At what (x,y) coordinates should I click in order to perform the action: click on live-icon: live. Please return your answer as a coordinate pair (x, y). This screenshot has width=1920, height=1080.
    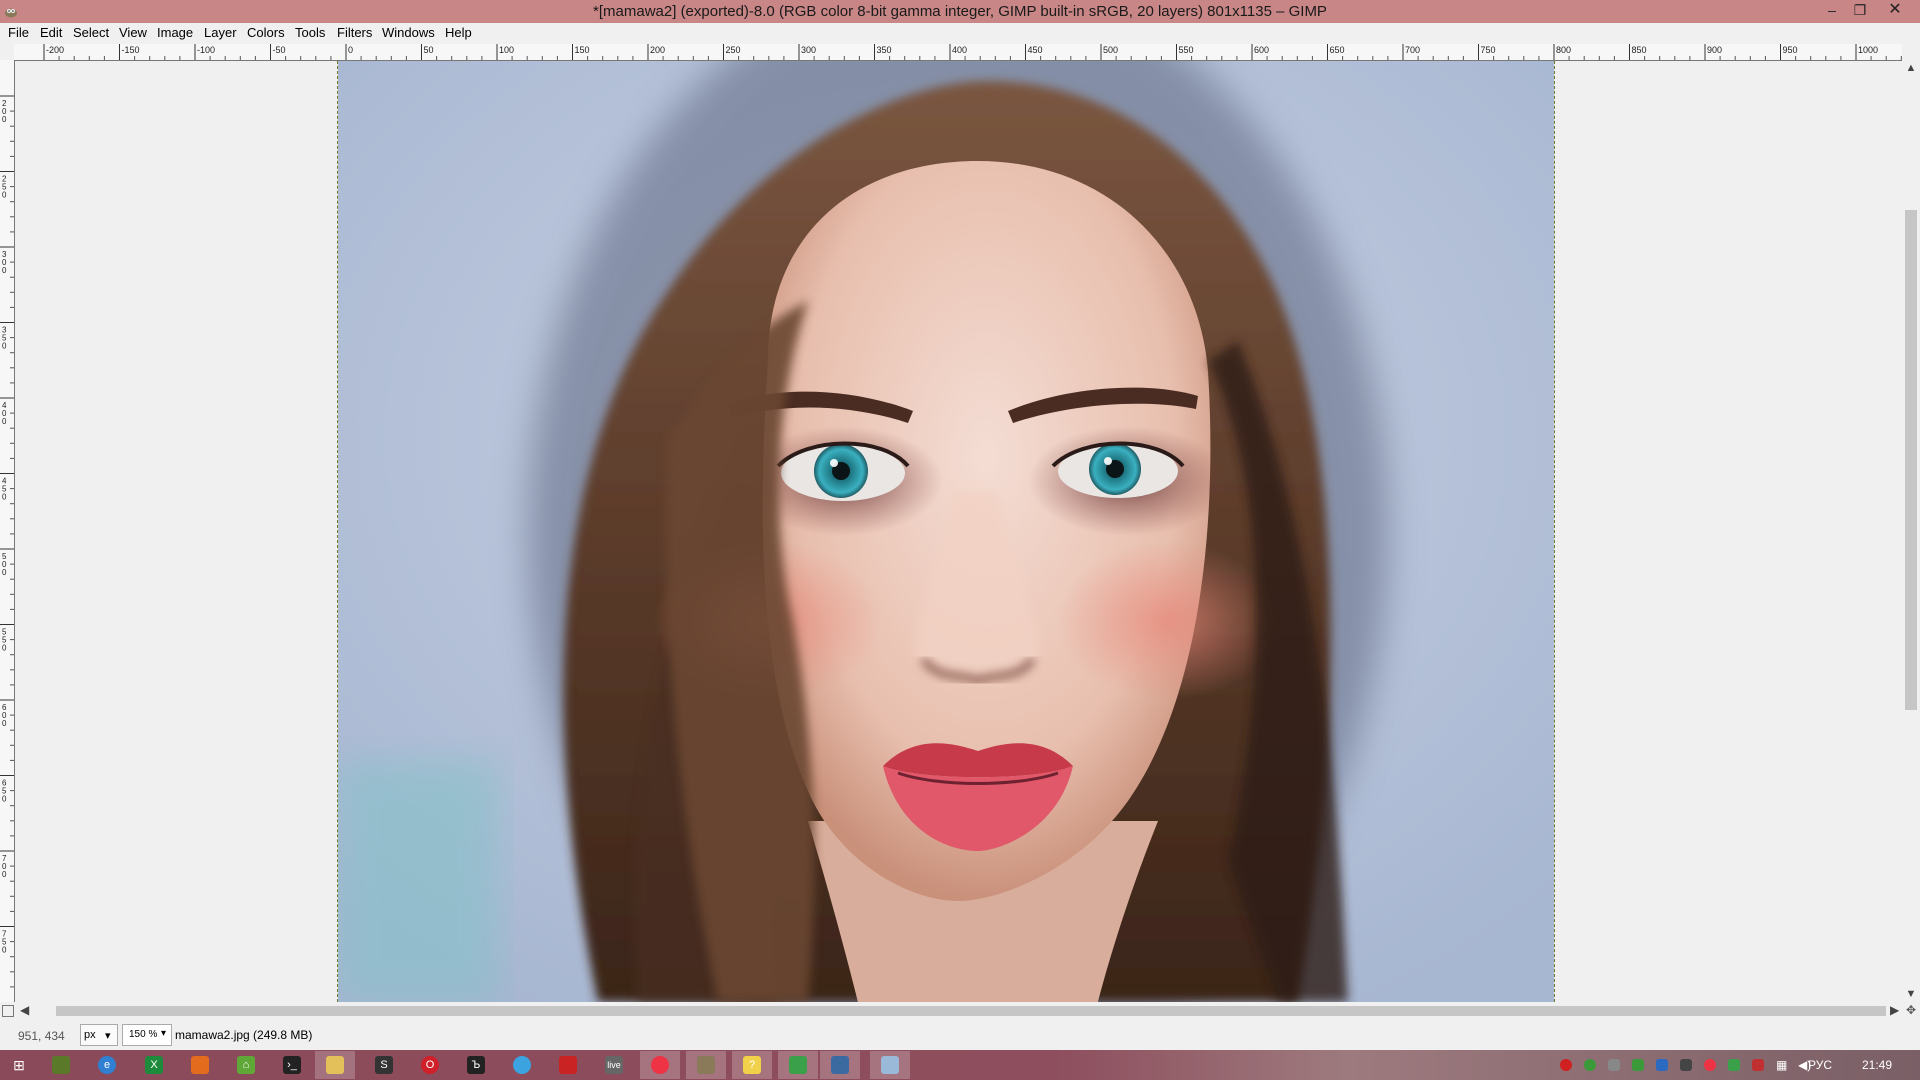
    Looking at the image, I should click on (614, 1065).